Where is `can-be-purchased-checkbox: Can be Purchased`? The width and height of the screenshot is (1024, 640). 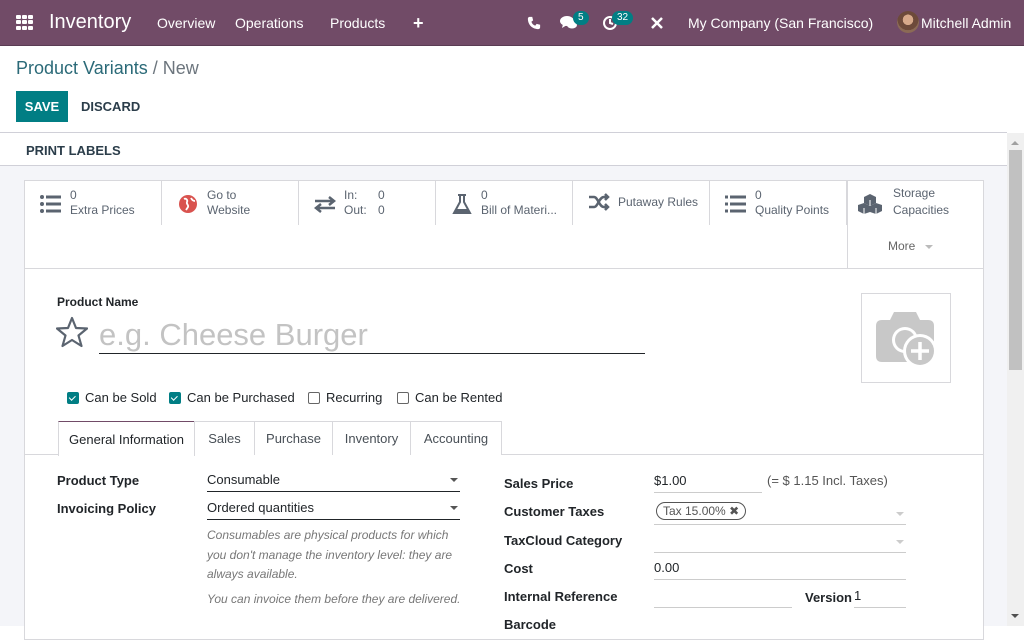 can-be-purchased-checkbox: Can be Purchased is located at coordinates (232, 397).